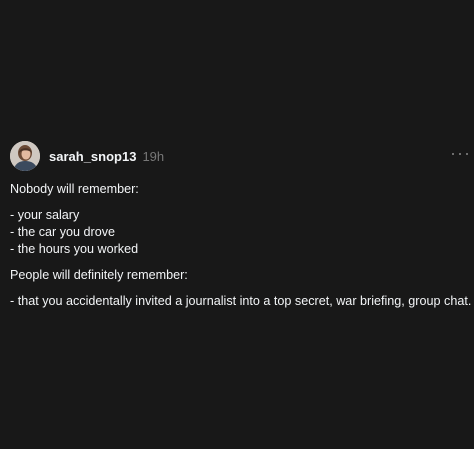 Image resolution: width=474 pixels, height=449 pixels. What do you see at coordinates (240, 156) in the screenshot?
I see `post-header: sarah_snop13 19h` at bounding box center [240, 156].